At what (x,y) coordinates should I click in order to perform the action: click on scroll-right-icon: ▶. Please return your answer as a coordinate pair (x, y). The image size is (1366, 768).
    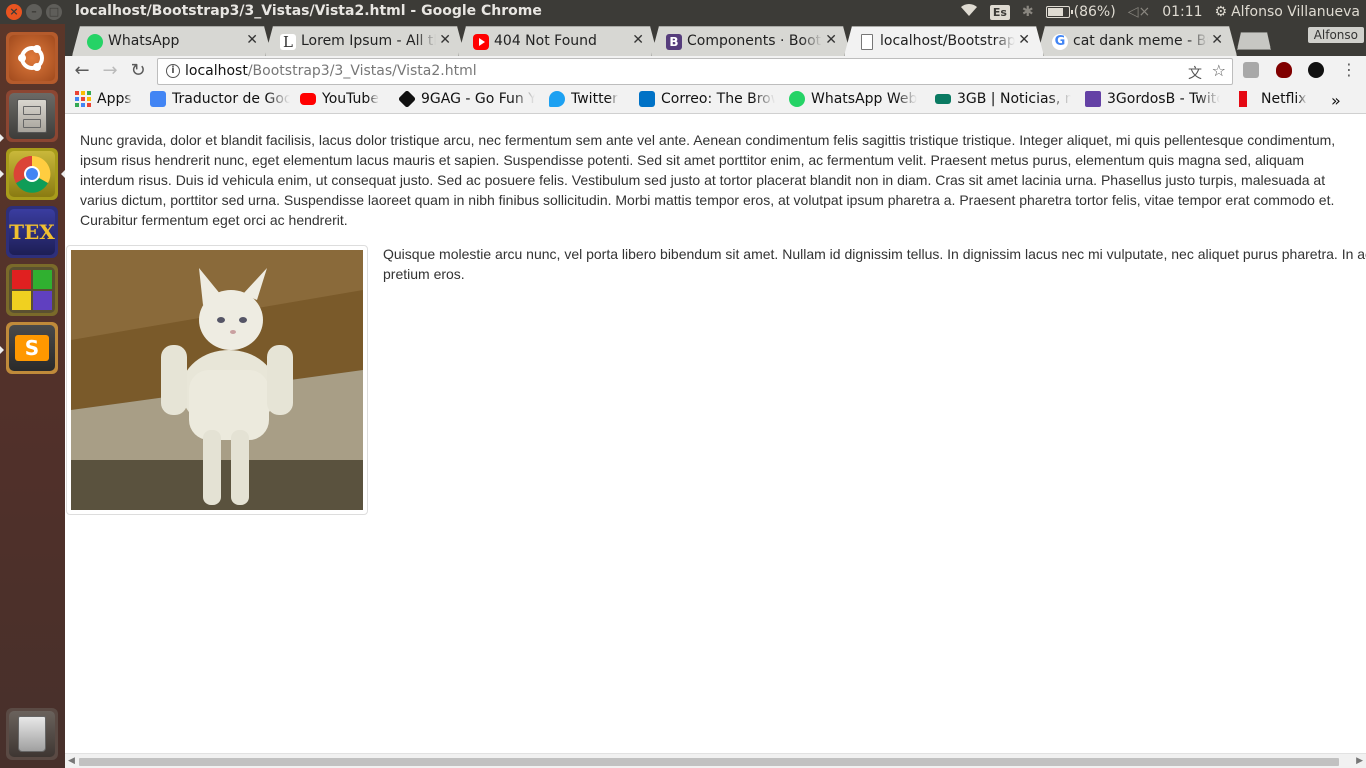
    Looking at the image, I should click on (1359, 761).